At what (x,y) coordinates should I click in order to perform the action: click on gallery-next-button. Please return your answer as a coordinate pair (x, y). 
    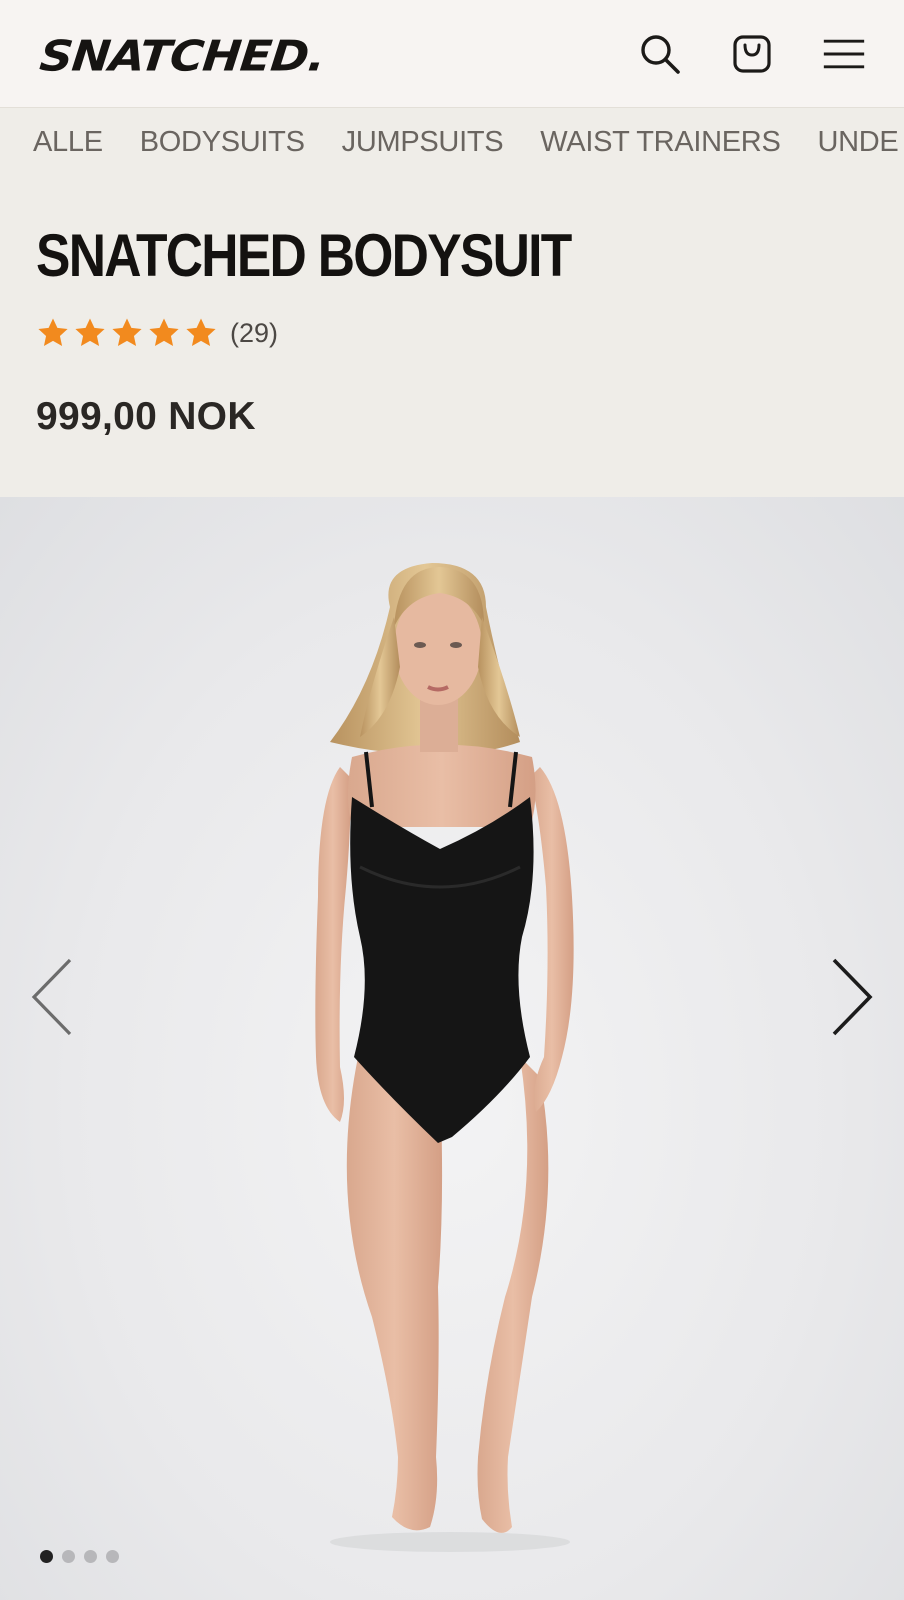
    Looking at the image, I should click on (852, 997).